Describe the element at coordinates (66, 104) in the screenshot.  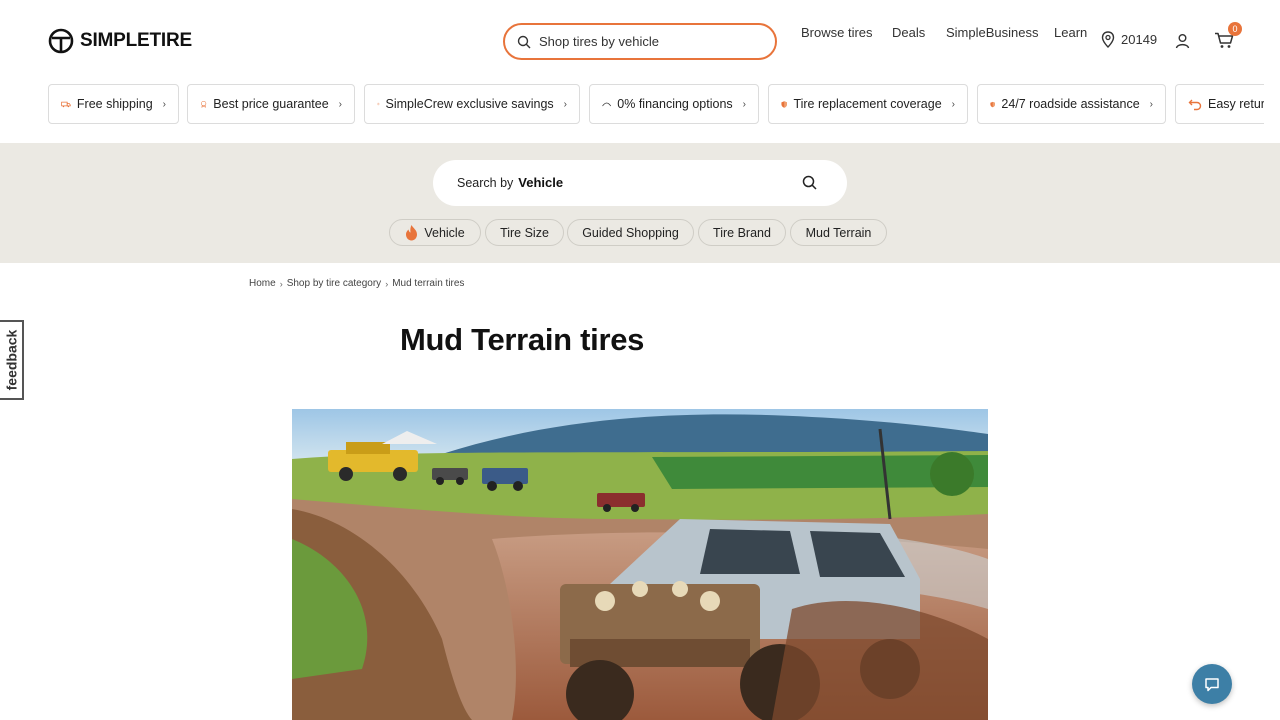
I see `truck-icon` at that location.